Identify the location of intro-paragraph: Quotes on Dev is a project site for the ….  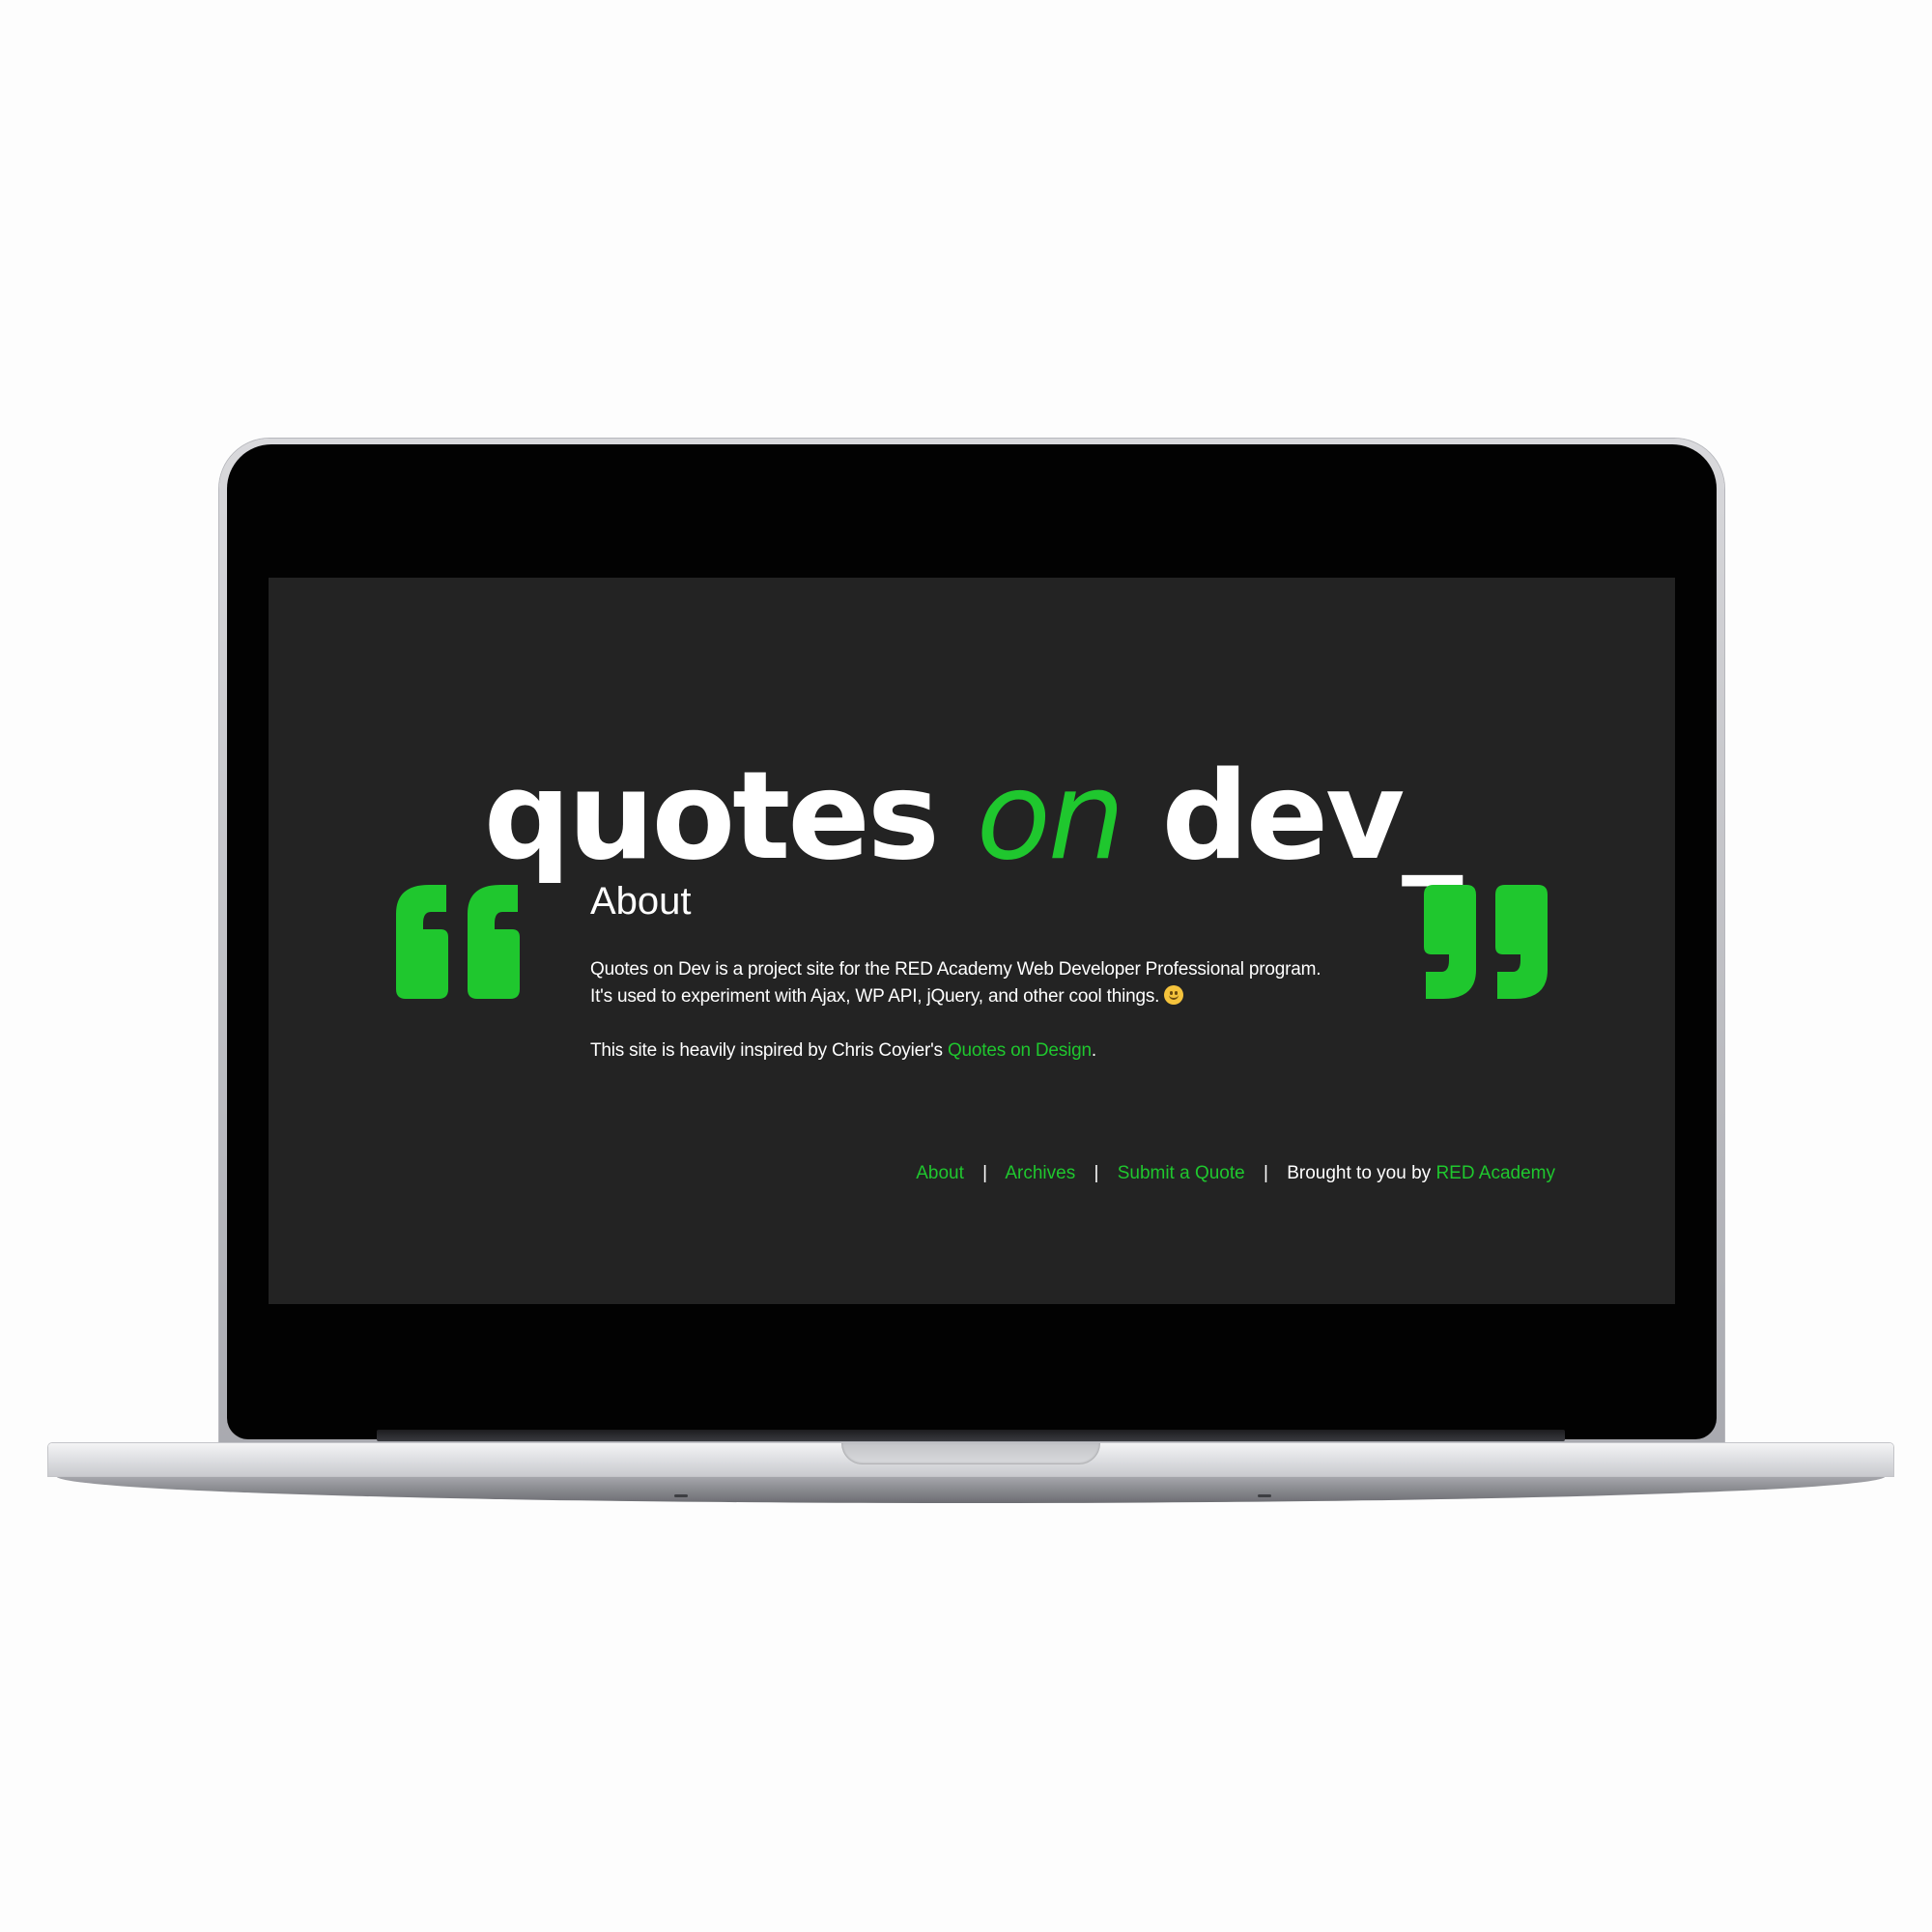
(976, 983).